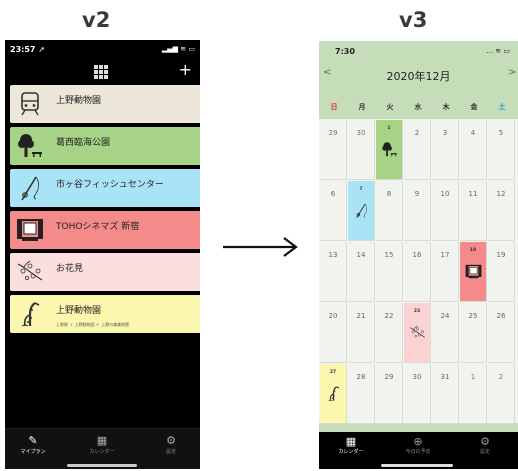  I want to click on calendar-day-event: 1, so click(389, 150).